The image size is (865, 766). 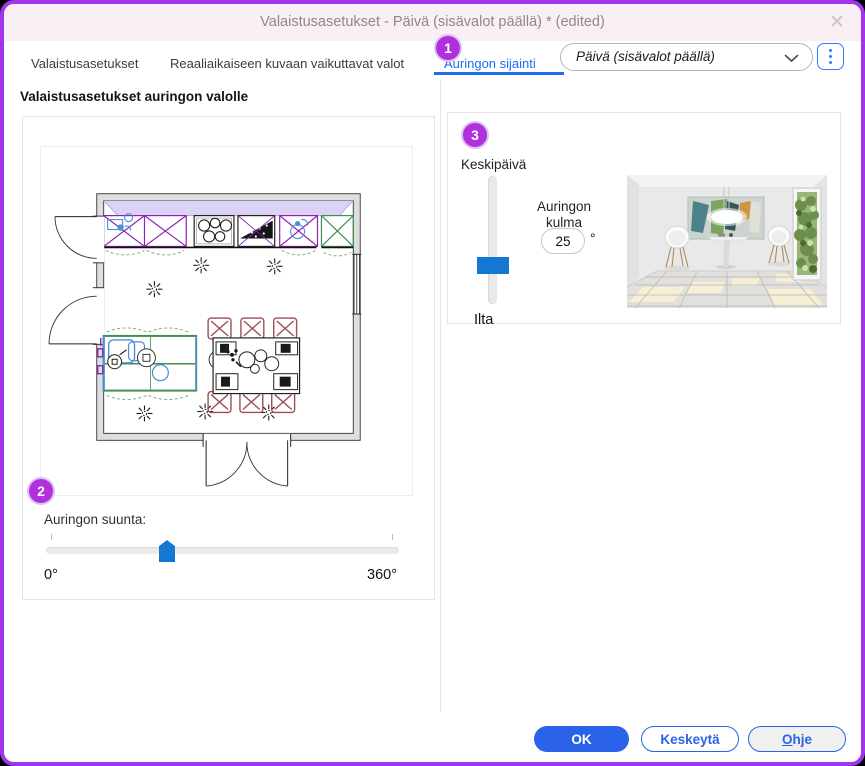 I want to click on help-button: Ohje, so click(x=797, y=739).